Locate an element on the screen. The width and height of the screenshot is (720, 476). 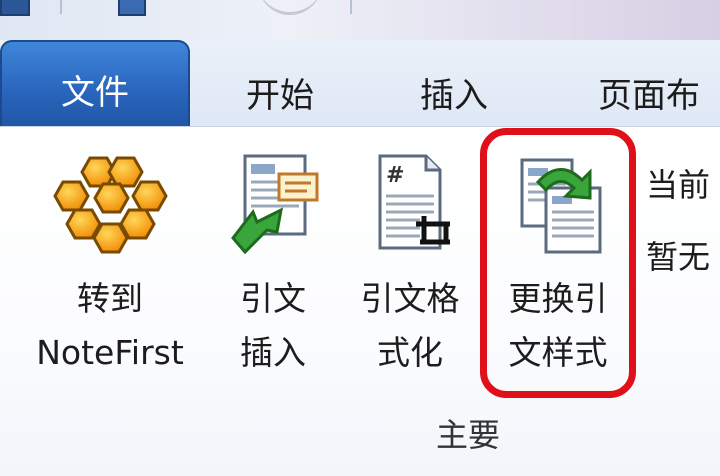
button-label: 引文 插入 is located at coordinates (273, 325).